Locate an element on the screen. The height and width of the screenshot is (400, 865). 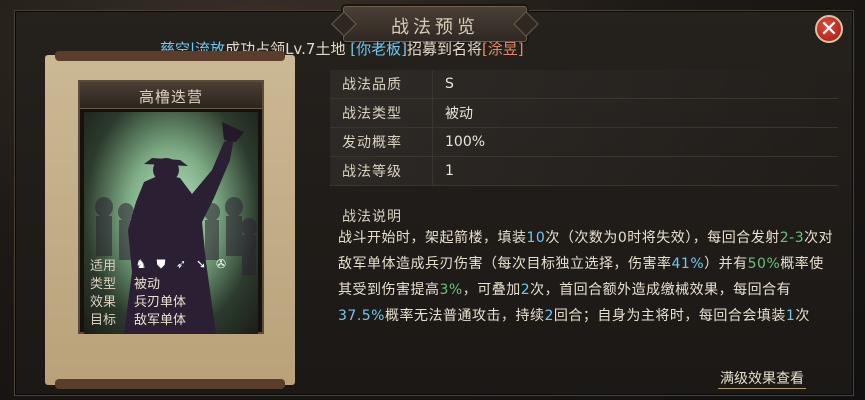
description-segment: 次（次数为0时将失效），每回合发射 is located at coordinates (662, 238).